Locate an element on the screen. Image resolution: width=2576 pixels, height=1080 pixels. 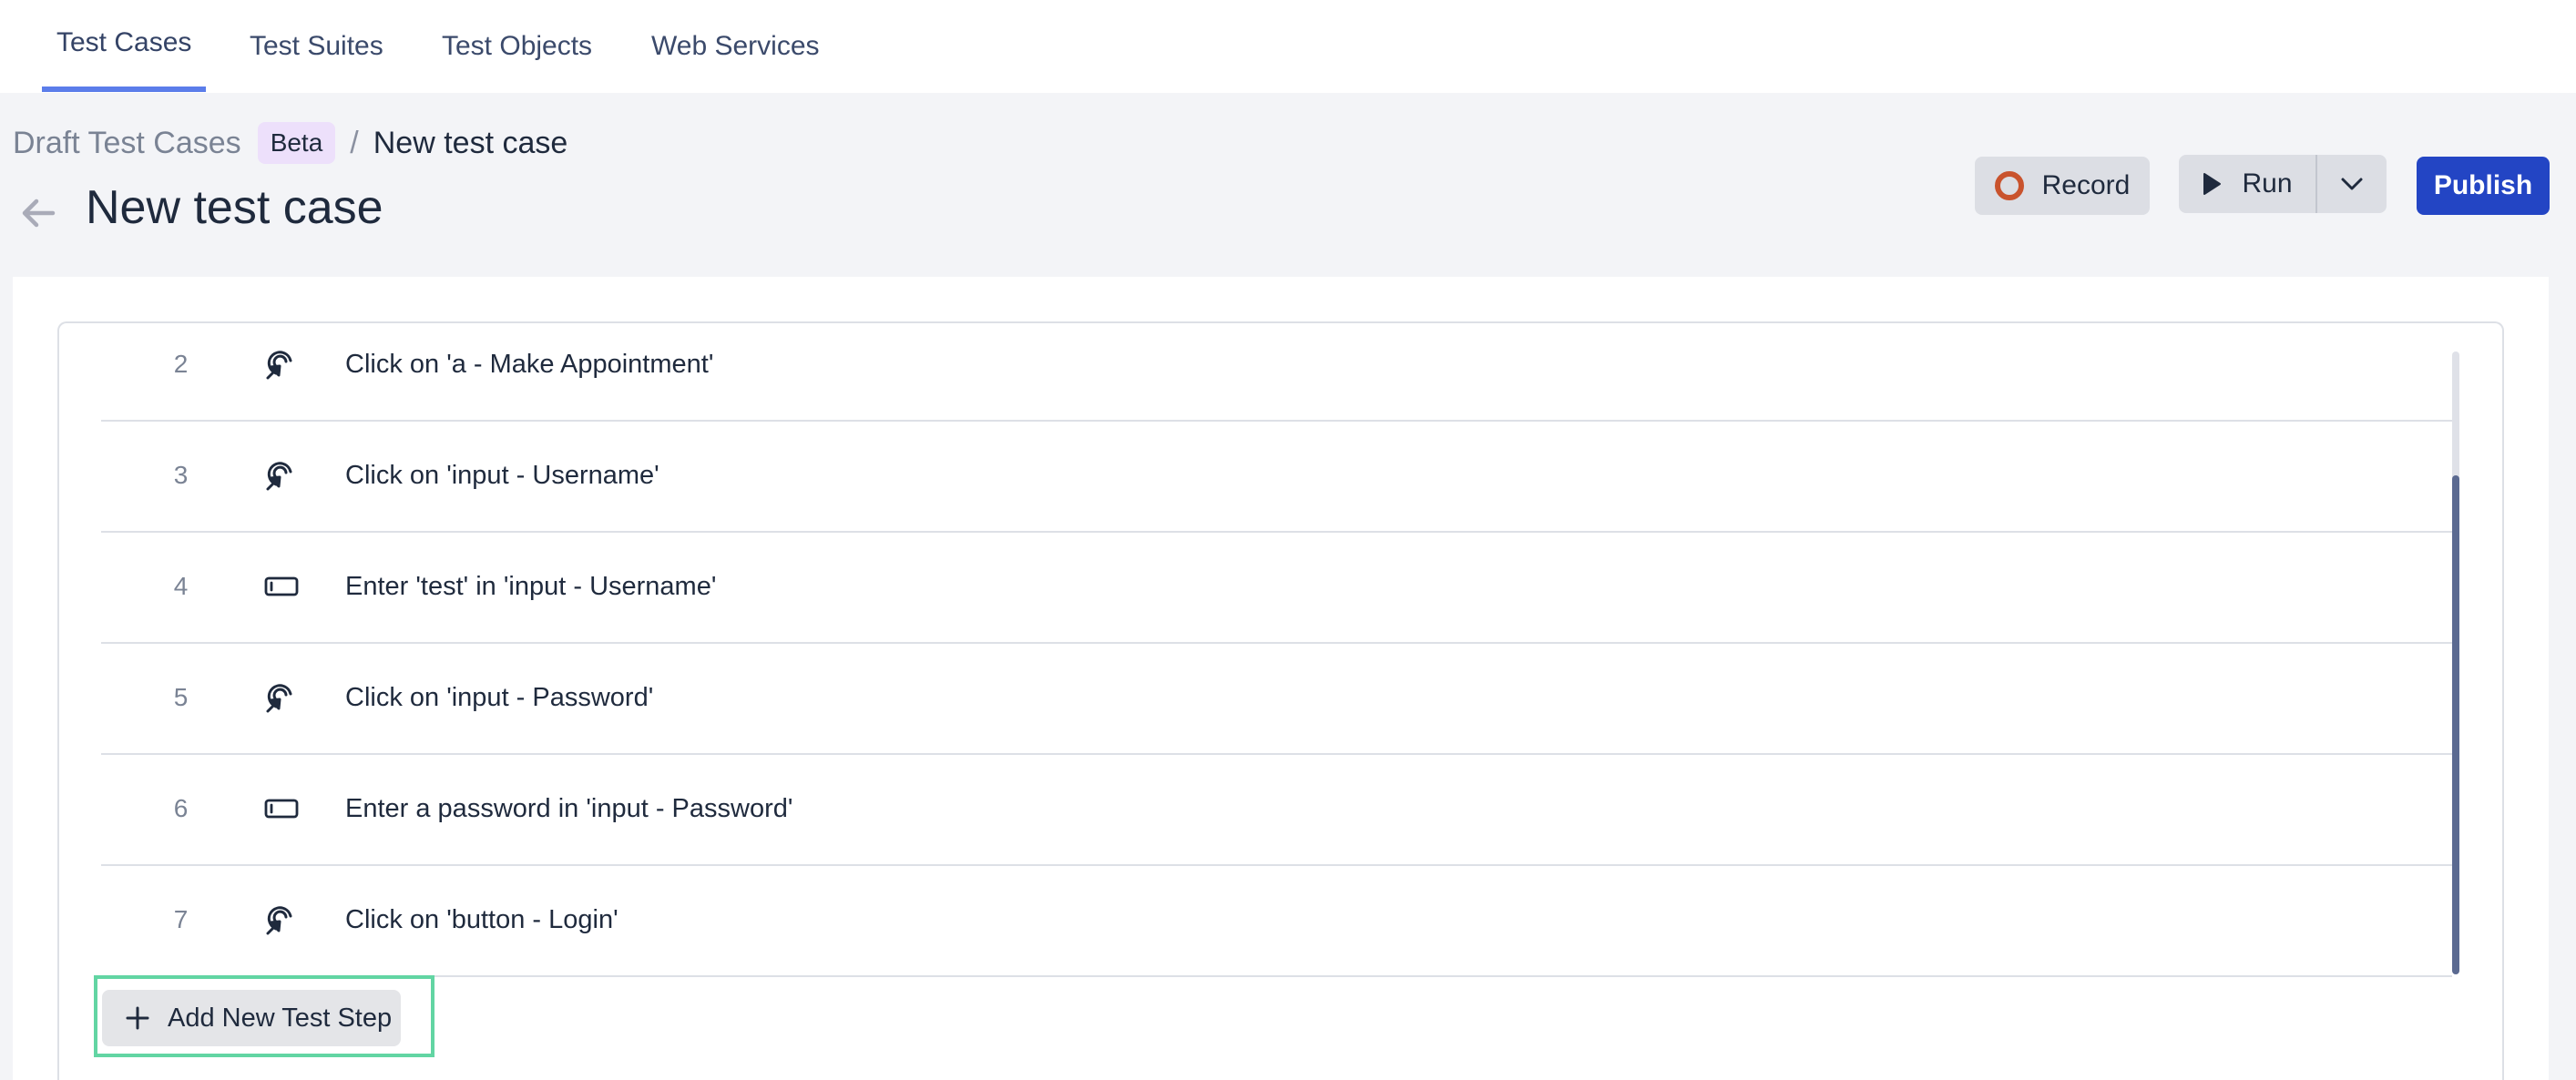
tab-test-suites: Test Suites is located at coordinates (316, 46).